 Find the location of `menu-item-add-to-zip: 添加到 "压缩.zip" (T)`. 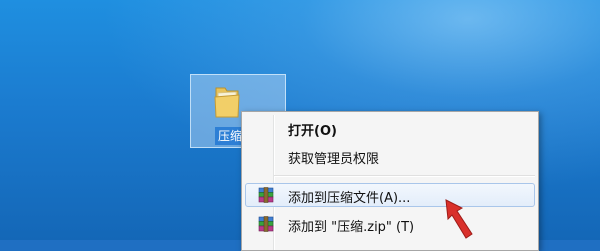

menu-item-add-to-zip: 添加到 "压缩.zip" (T) is located at coordinates (390, 224).